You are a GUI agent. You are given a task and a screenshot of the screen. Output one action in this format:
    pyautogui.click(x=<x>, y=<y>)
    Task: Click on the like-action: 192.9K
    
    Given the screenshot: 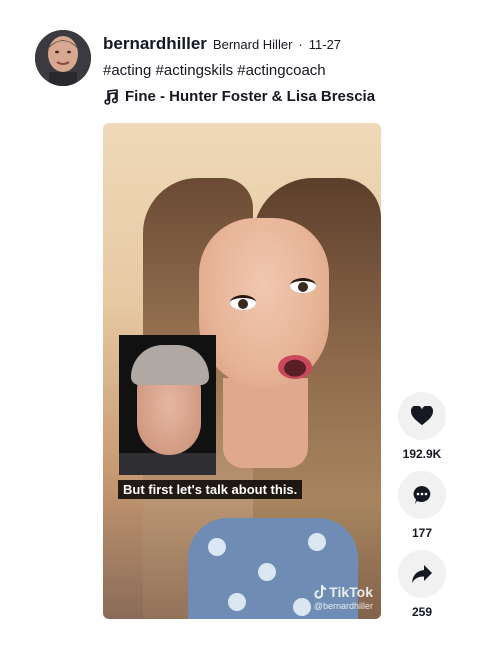 What is the action you would take?
    pyautogui.click(x=422, y=431)
    